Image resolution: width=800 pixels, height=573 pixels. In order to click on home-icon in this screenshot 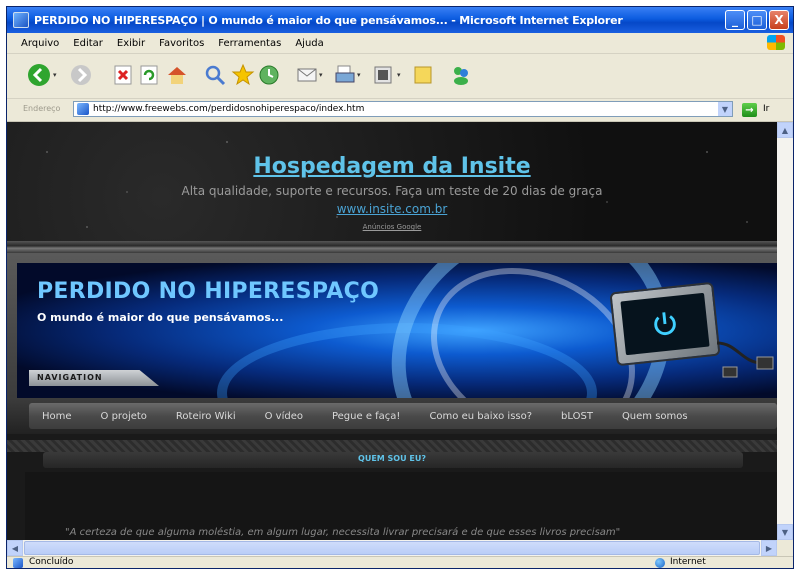, I will do `click(177, 75)`.